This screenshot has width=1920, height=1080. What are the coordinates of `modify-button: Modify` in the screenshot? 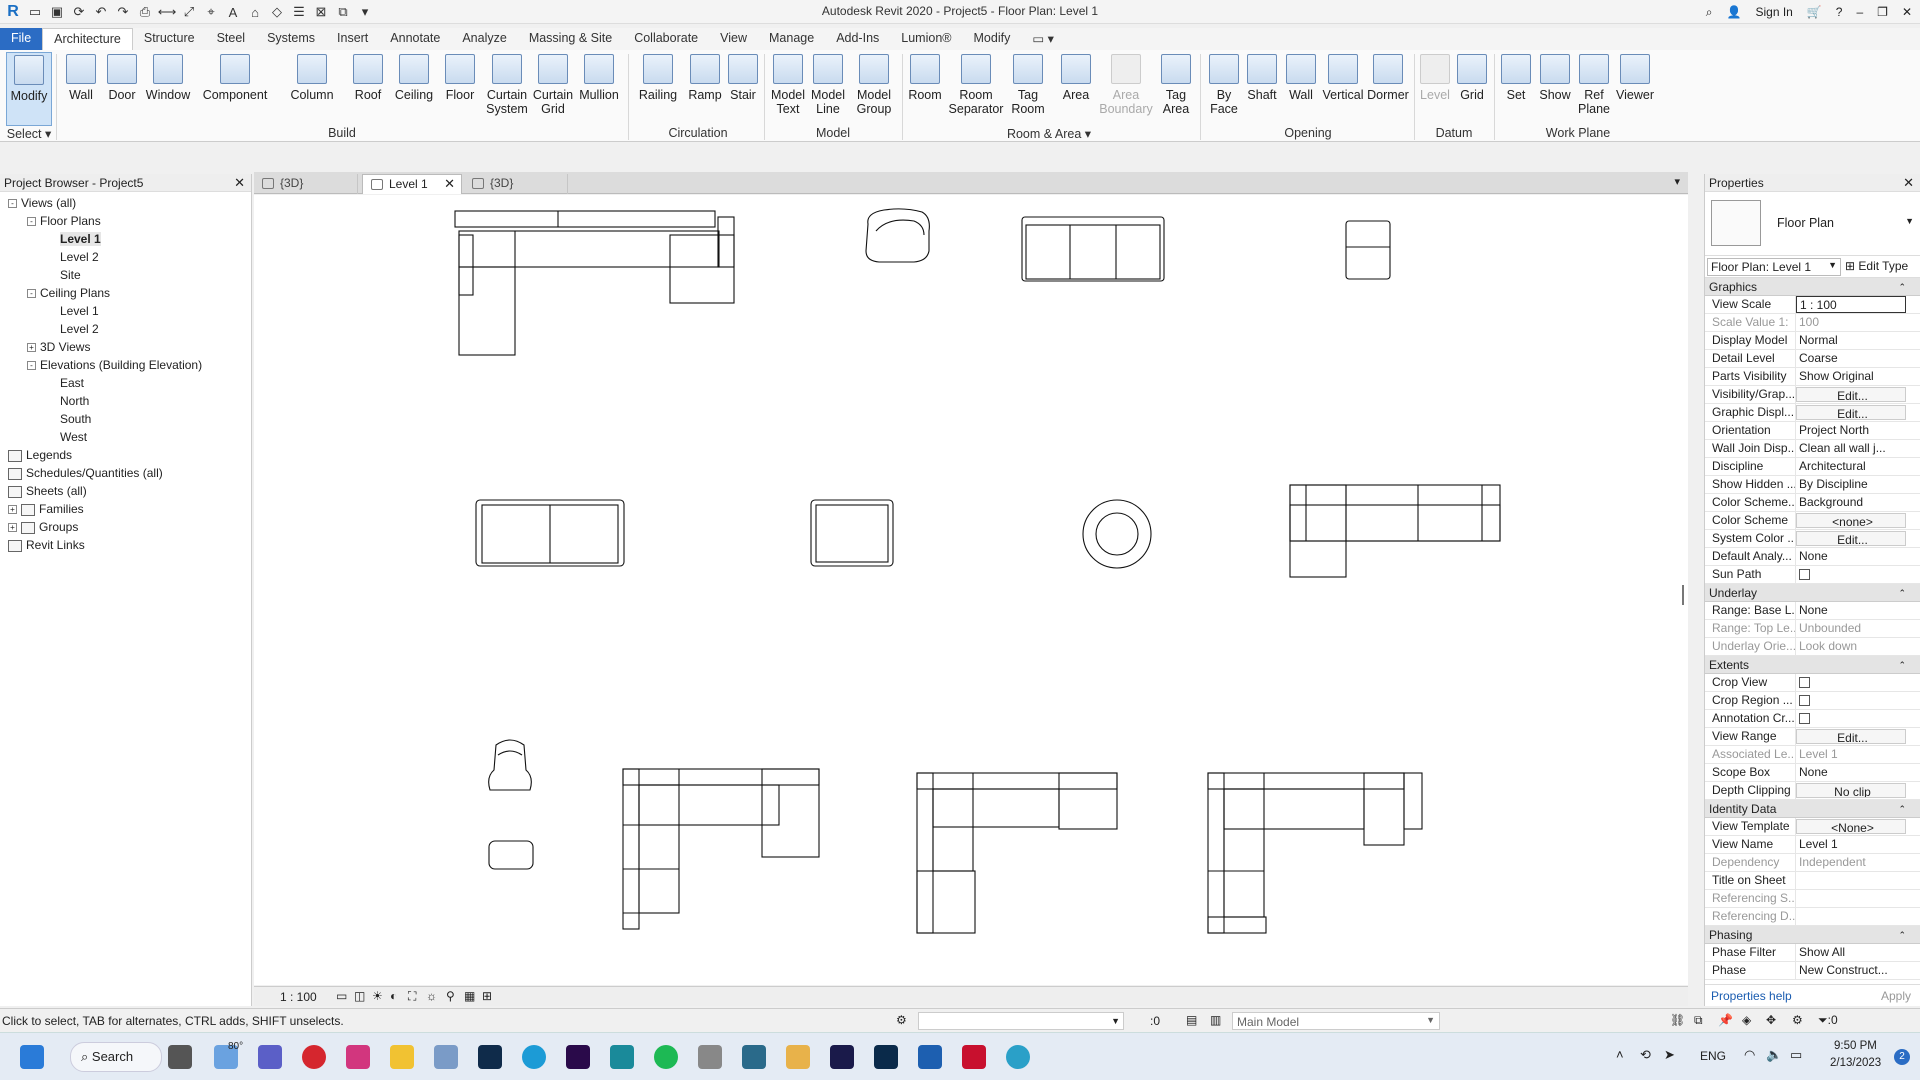 It's located at (29, 89).